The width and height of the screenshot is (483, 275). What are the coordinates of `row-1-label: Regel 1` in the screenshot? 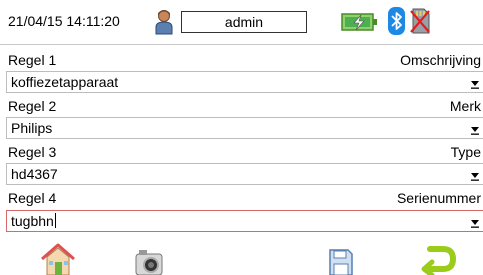 It's located at (32, 60).